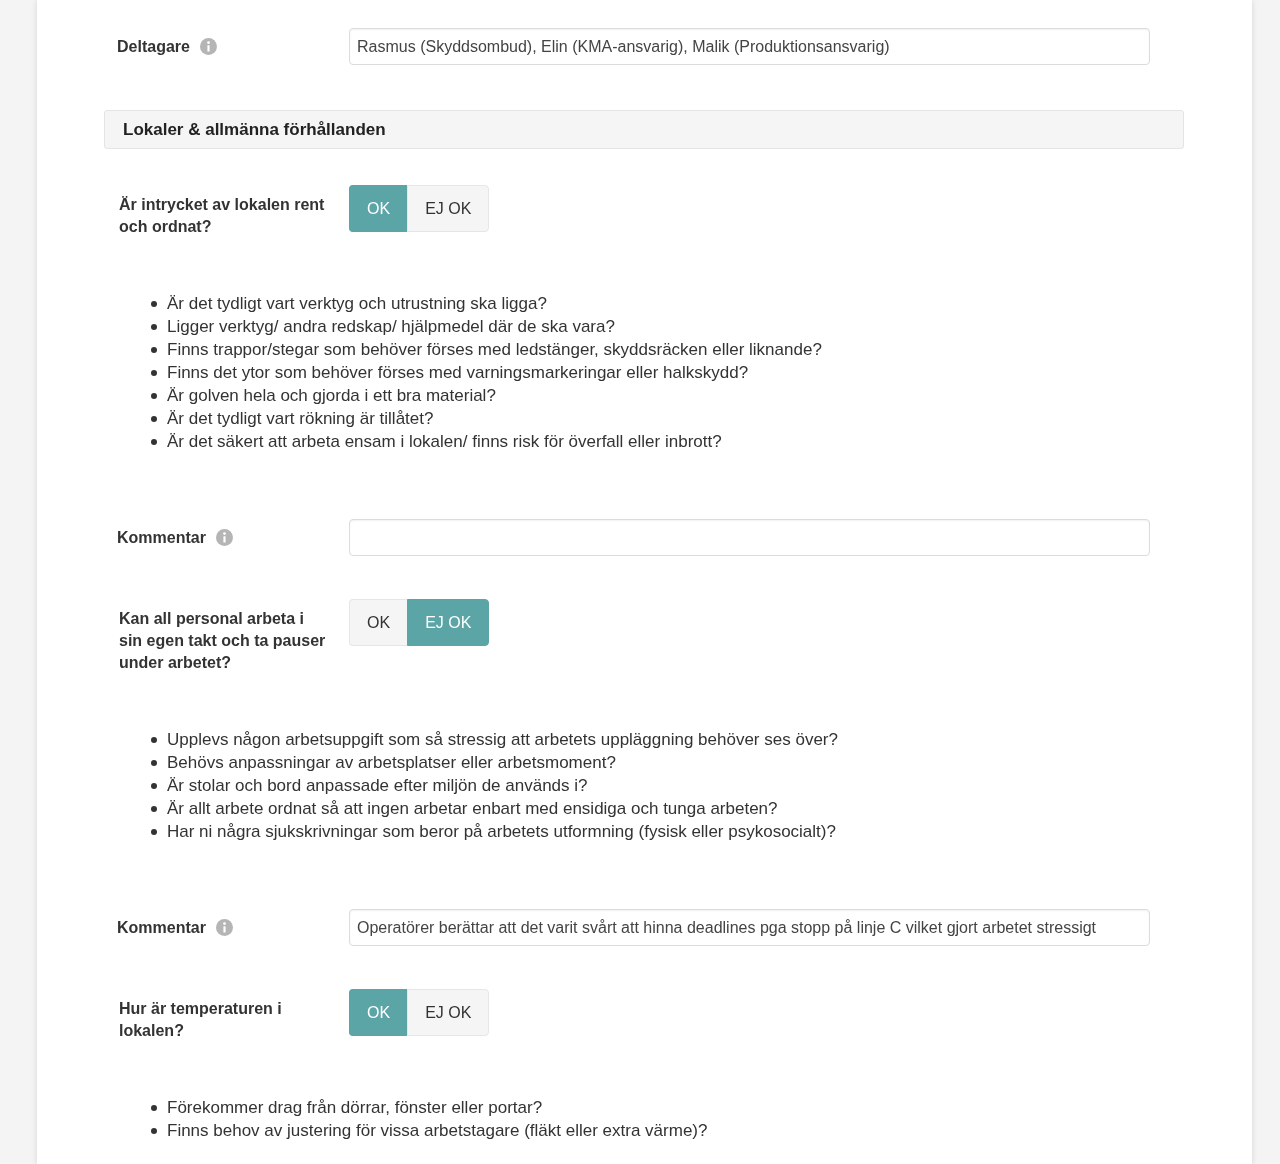  I want to click on question-label: Kan all personal arbeta i sin egen takt och ta pauser under arbetet?, so click(222, 641).